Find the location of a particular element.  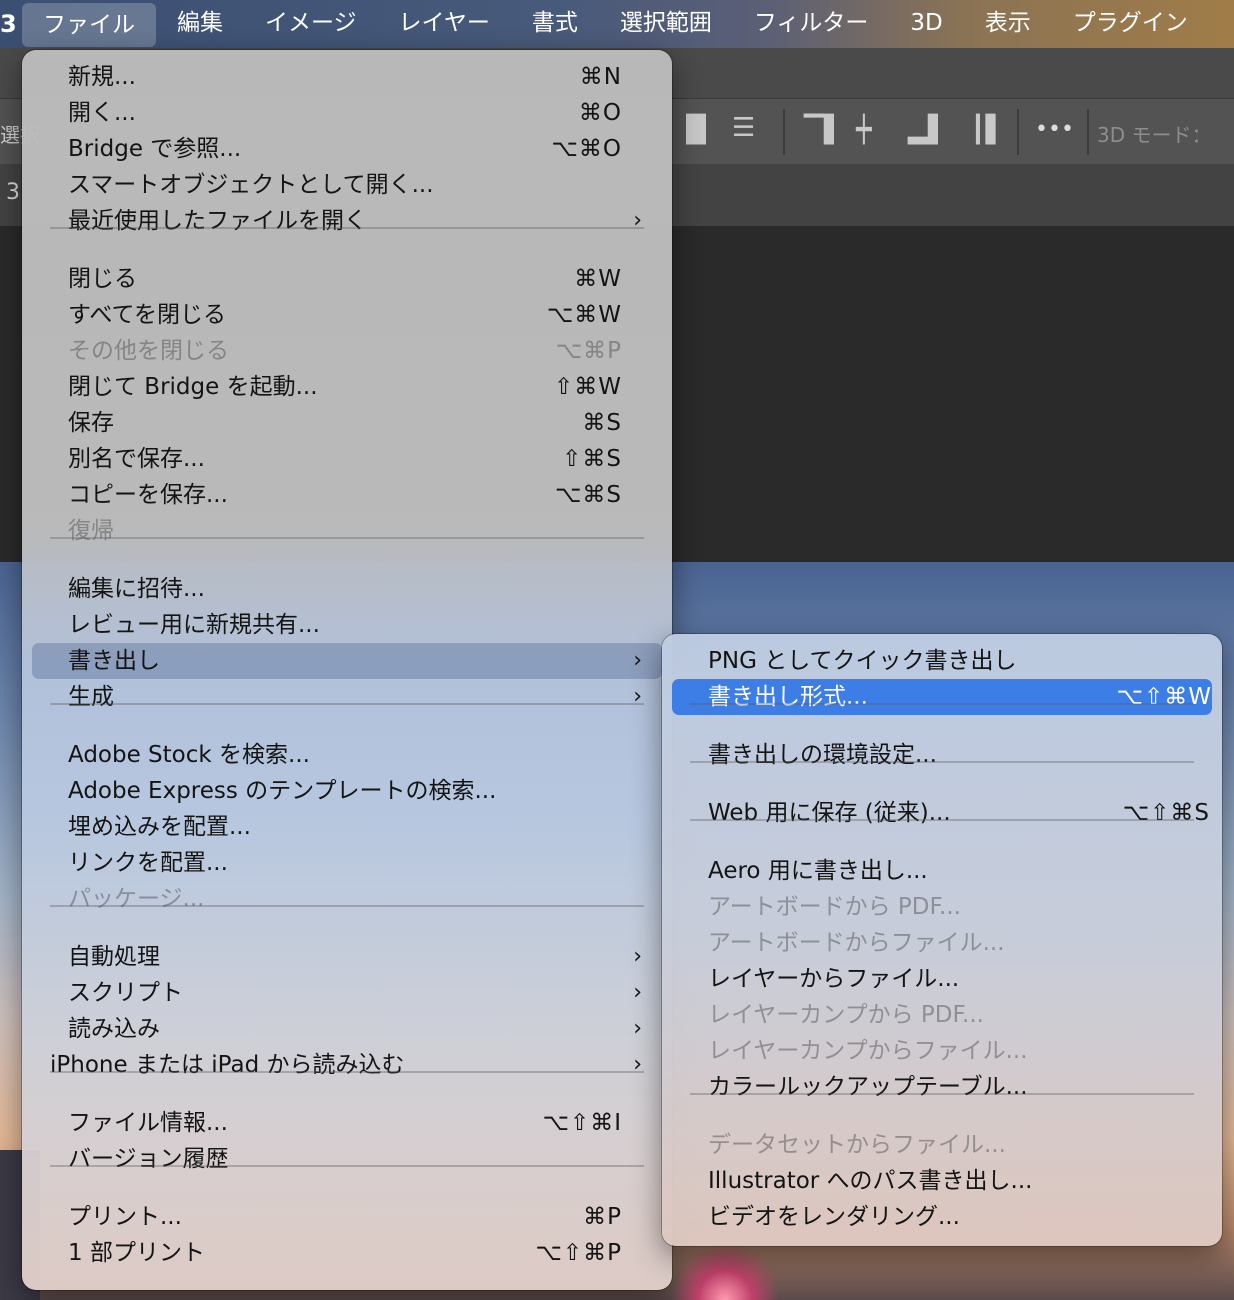

file-menu-item: 保存 ⌘S is located at coordinates (347, 423).